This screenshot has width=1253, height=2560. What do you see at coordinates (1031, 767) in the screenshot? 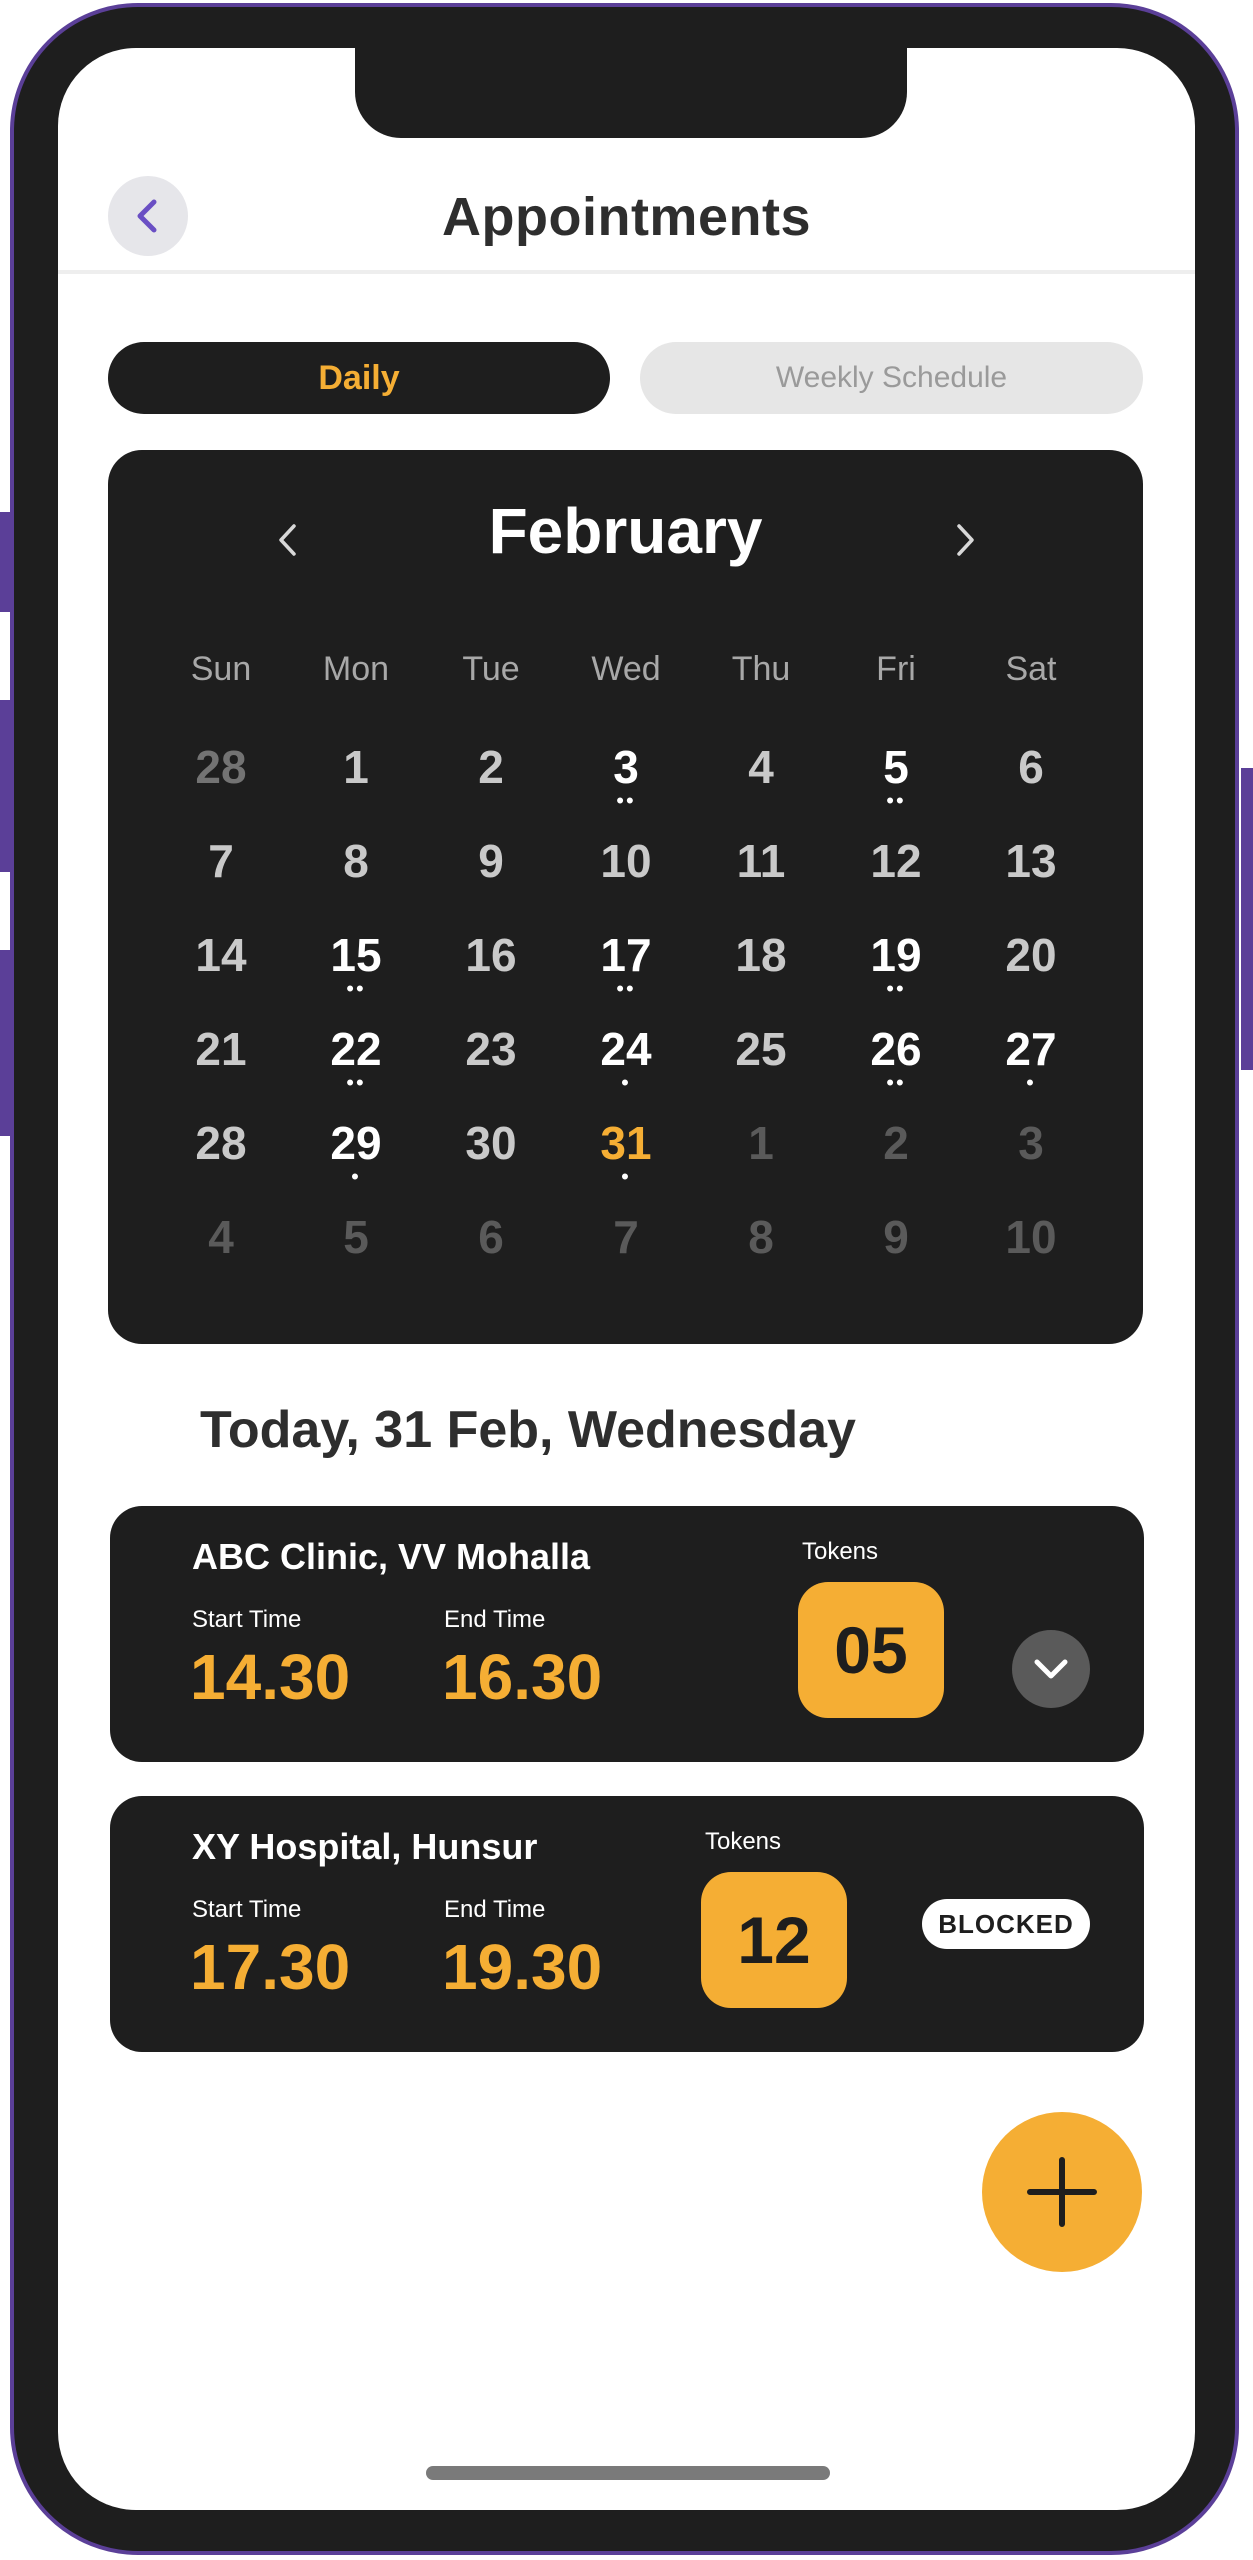
I see `day-number: 6` at bounding box center [1031, 767].